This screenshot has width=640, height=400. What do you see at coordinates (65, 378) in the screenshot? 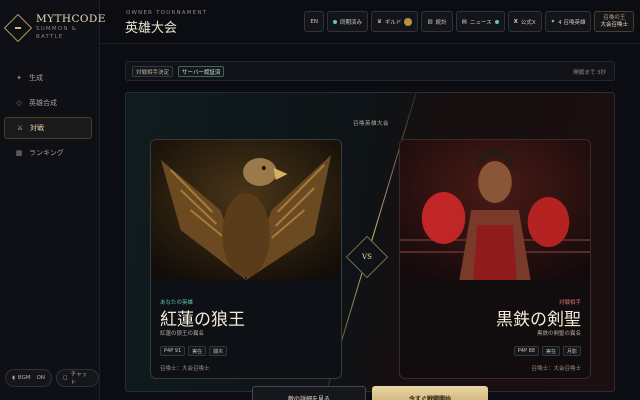
I see `chat-bubble-icon: ◻` at bounding box center [65, 378].